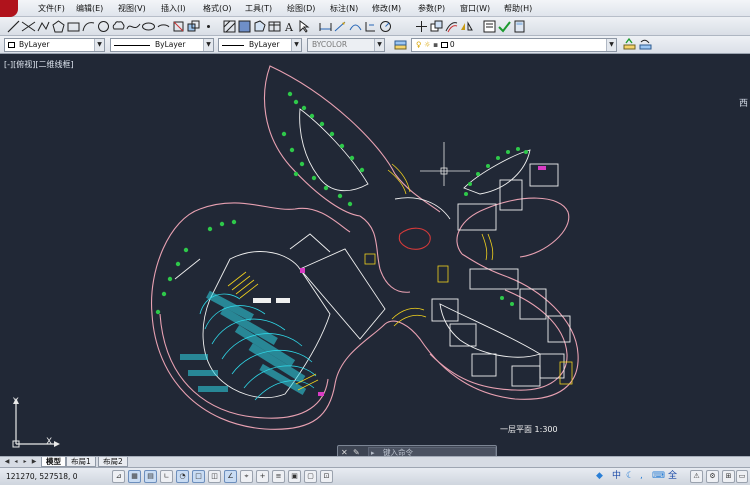 The image size is (750, 485). I want to click on revision-cloud-icon, so click(118, 26).